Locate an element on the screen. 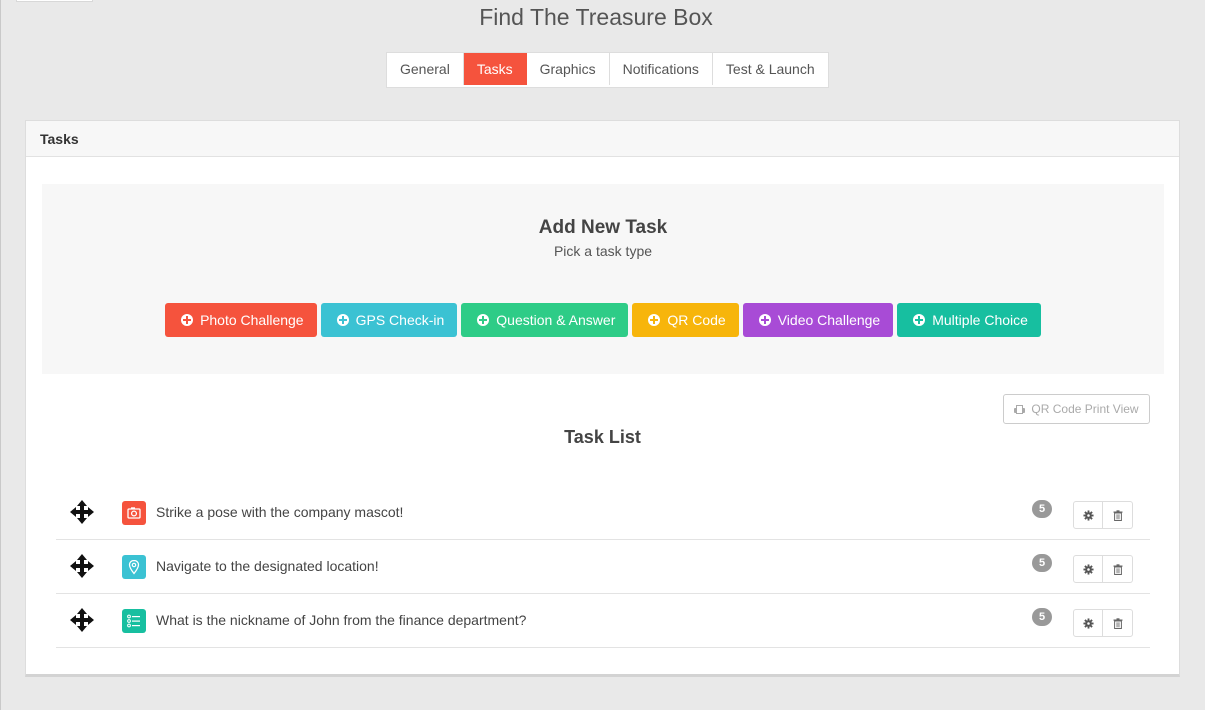 The height and width of the screenshot is (710, 1205). multiple-choice-button: Multiple Choice is located at coordinates (969, 320).